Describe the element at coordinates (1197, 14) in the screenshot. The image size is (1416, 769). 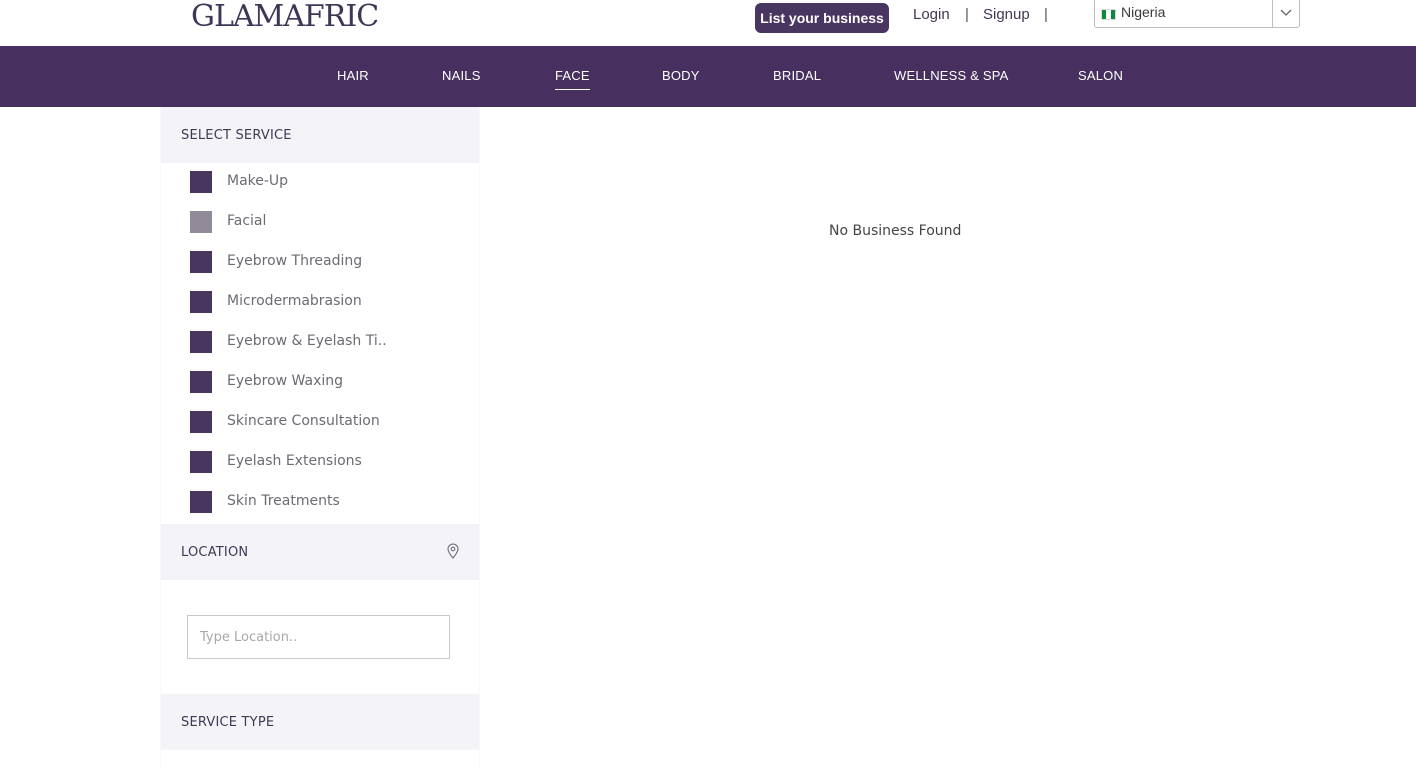
I see `country-select: Nigeria` at that location.